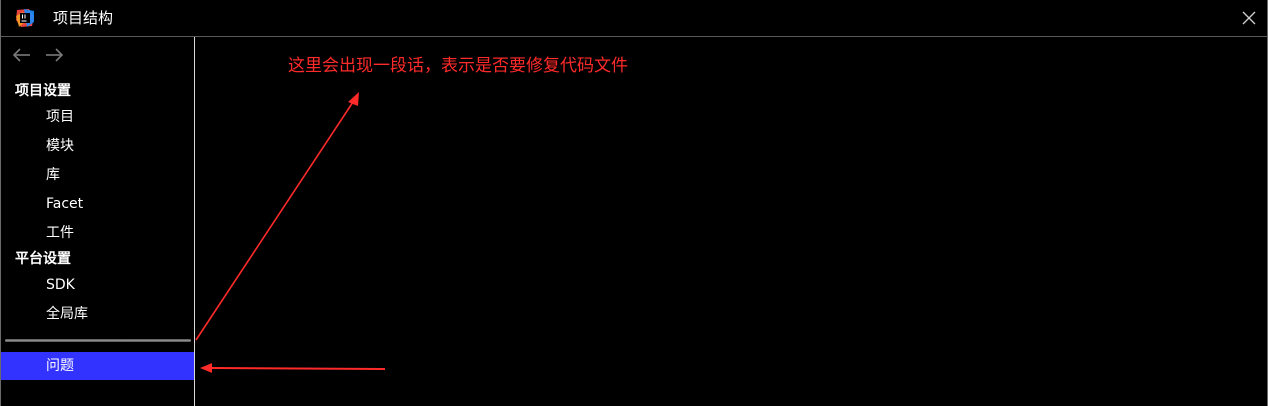 The image size is (1268, 406). What do you see at coordinates (60, 366) in the screenshot?
I see `sidebar-item-label: 问题` at bounding box center [60, 366].